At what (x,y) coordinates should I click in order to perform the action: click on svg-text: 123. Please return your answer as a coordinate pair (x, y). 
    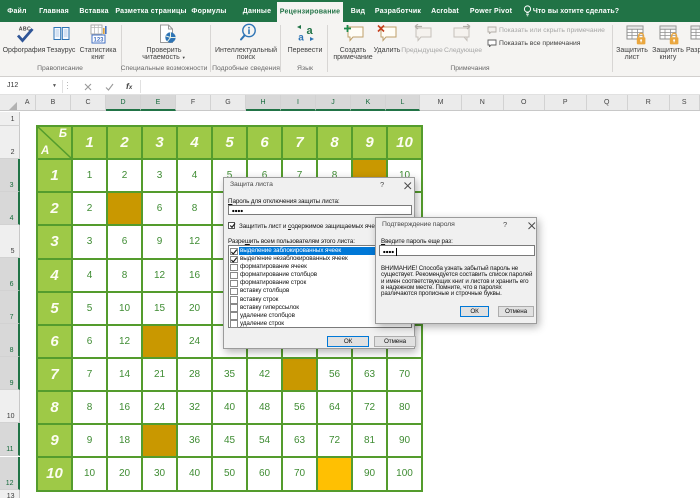
    Looking at the image, I should click on (98, 41).